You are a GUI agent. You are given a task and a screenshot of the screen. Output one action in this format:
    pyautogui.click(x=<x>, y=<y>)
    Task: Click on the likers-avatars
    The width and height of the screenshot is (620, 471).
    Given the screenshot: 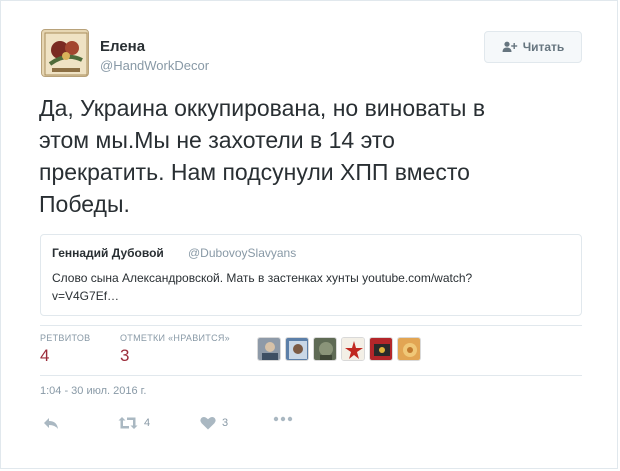 What is the action you would take?
    pyautogui.click(x=339, y=349)
    